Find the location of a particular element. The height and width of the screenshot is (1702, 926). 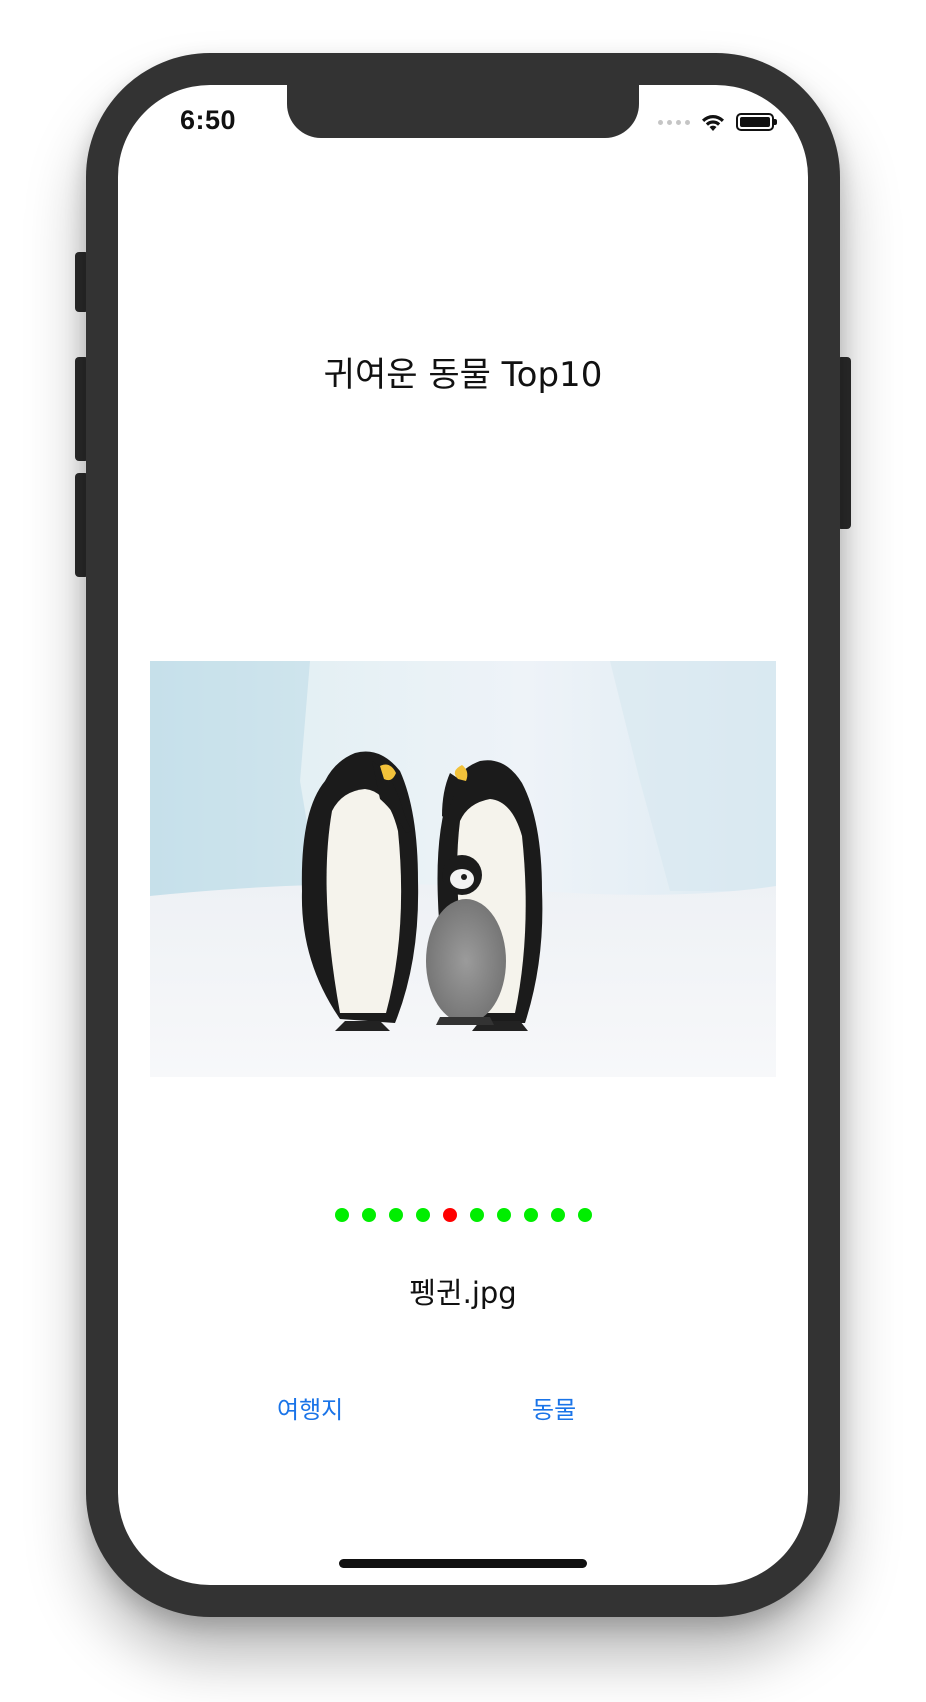

status-icons is located at coordinates (717, 122).